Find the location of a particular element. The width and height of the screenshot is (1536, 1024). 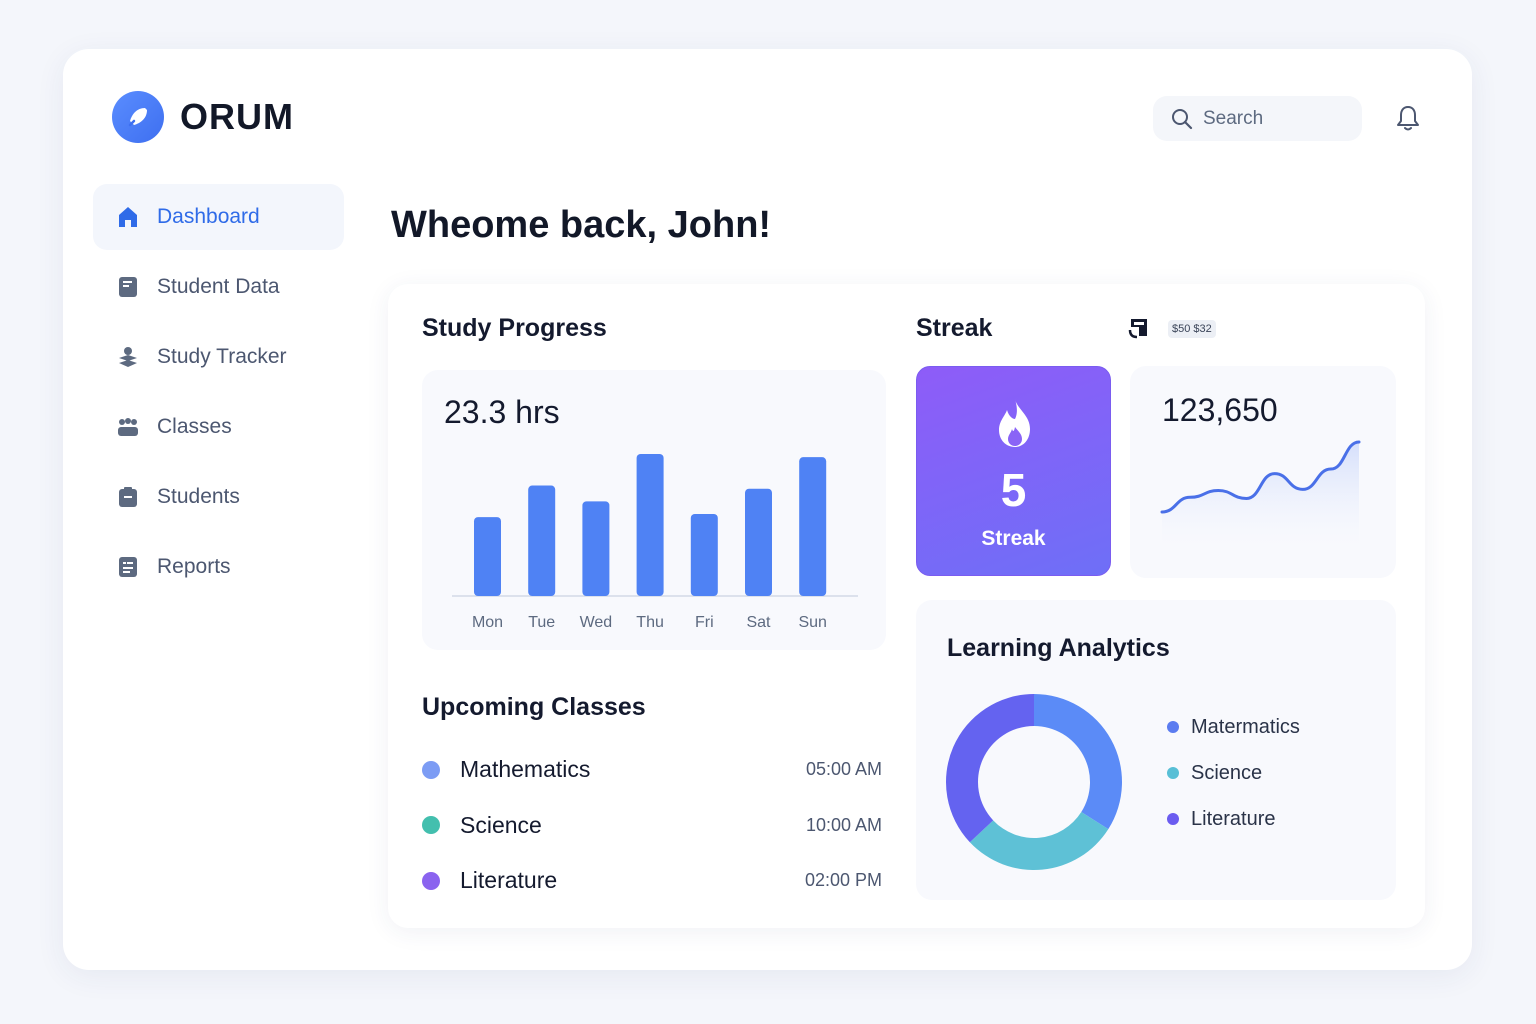

flame-icon is located at coordinates (1014, 423).